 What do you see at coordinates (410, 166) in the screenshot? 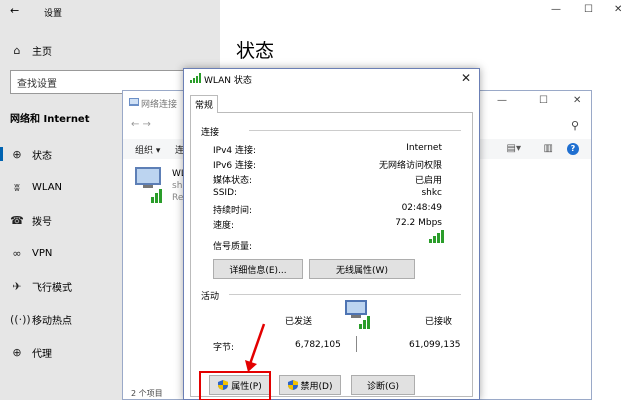
I see `ipv6-value: 无网络访问权限` at bounding box center [410, 166].